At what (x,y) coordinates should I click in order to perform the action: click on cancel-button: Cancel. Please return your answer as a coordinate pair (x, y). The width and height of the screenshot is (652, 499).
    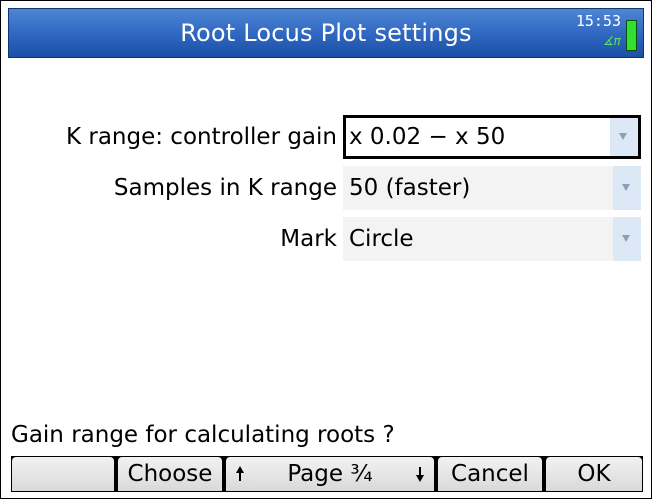
    Looking at the image, I should click on (490, 474).